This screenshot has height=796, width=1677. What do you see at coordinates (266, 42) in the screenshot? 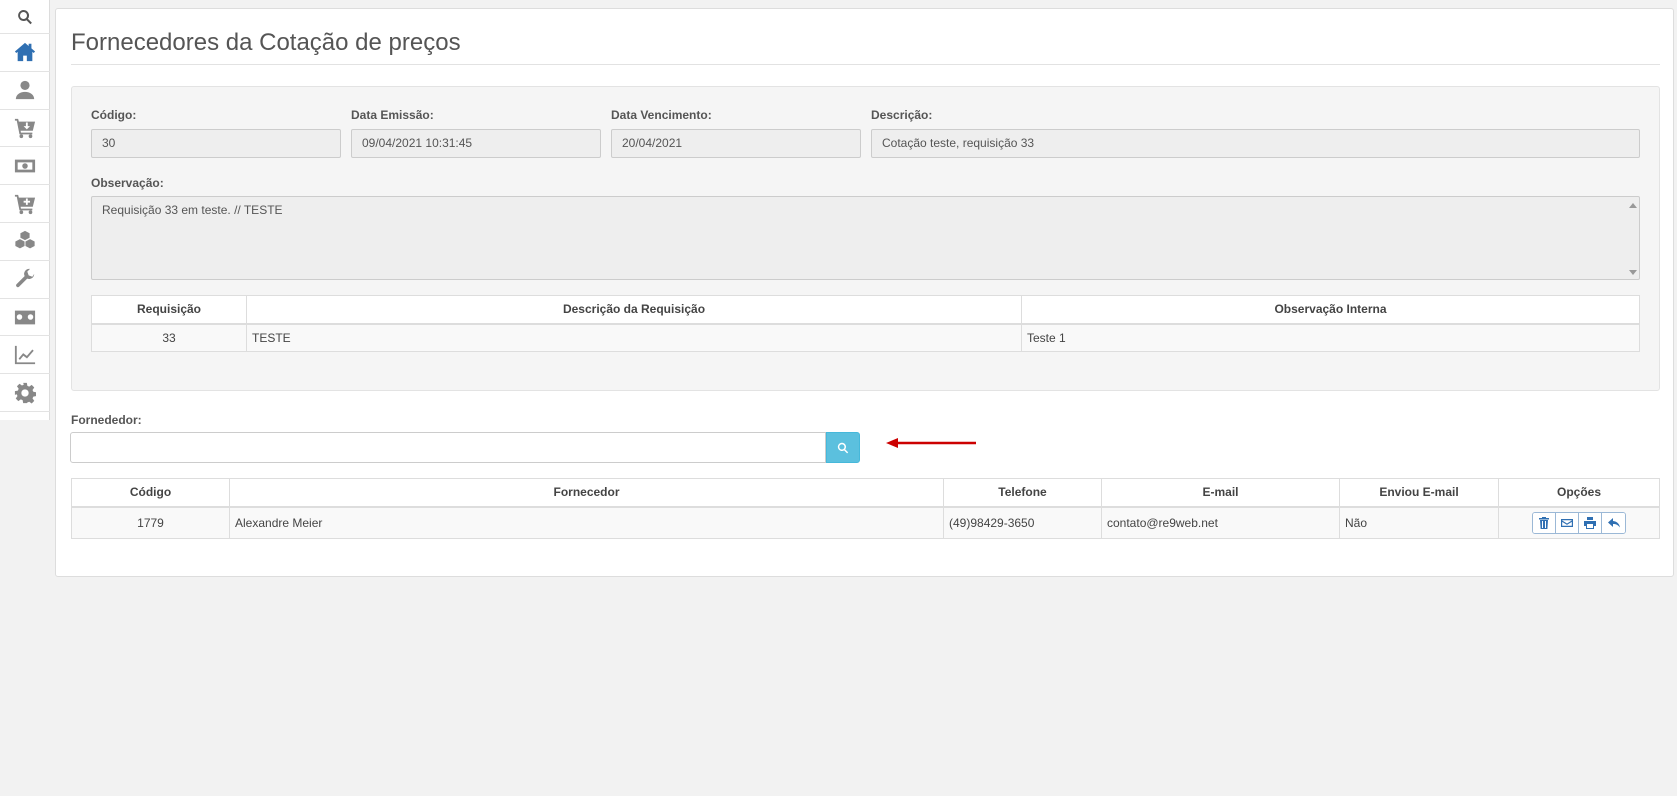
I see `page-title: Fornecedores da Cotação de preços` at bounding box center [266, 42].